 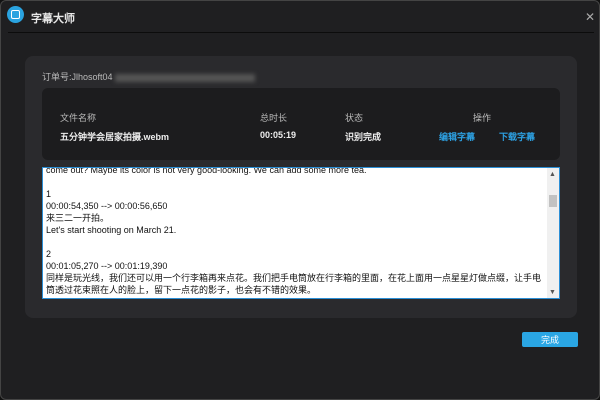 What do you see at coordinates (550, 339) in the screenshot?
I see `done-button: 完成` at bounding box center [550, 339].